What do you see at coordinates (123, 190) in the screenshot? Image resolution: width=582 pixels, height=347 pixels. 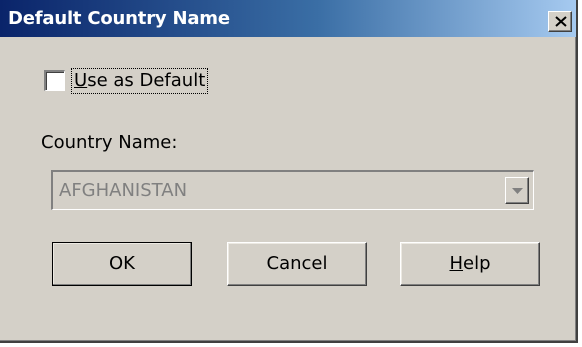 I see `country-name-value: AFGHANISTAN` at bounding box center [123, 190].